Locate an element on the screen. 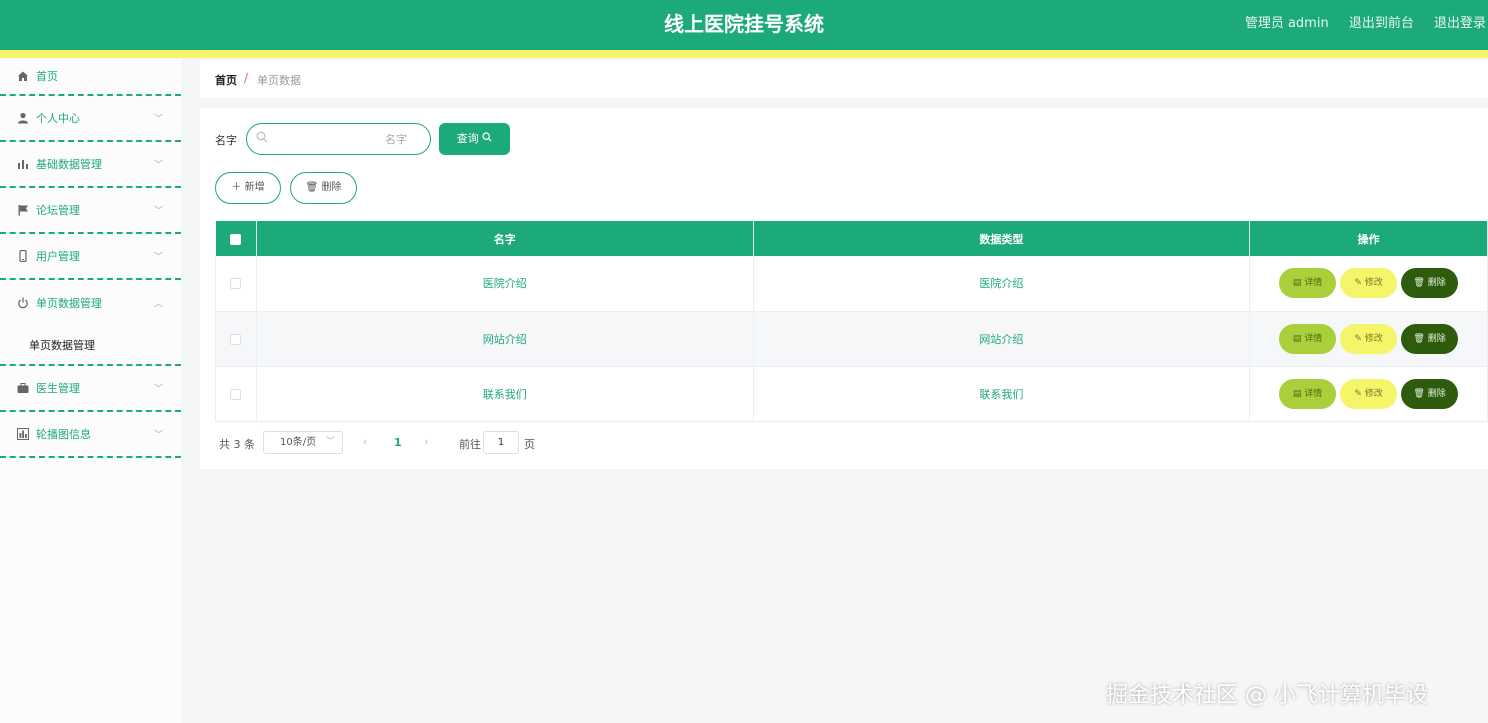 Image resolution: width=1488 pixels, height=723 pixels. watermark: 掘金技术社区 @ 小飞计算机毕设 is located at coordinates (1267, 695).